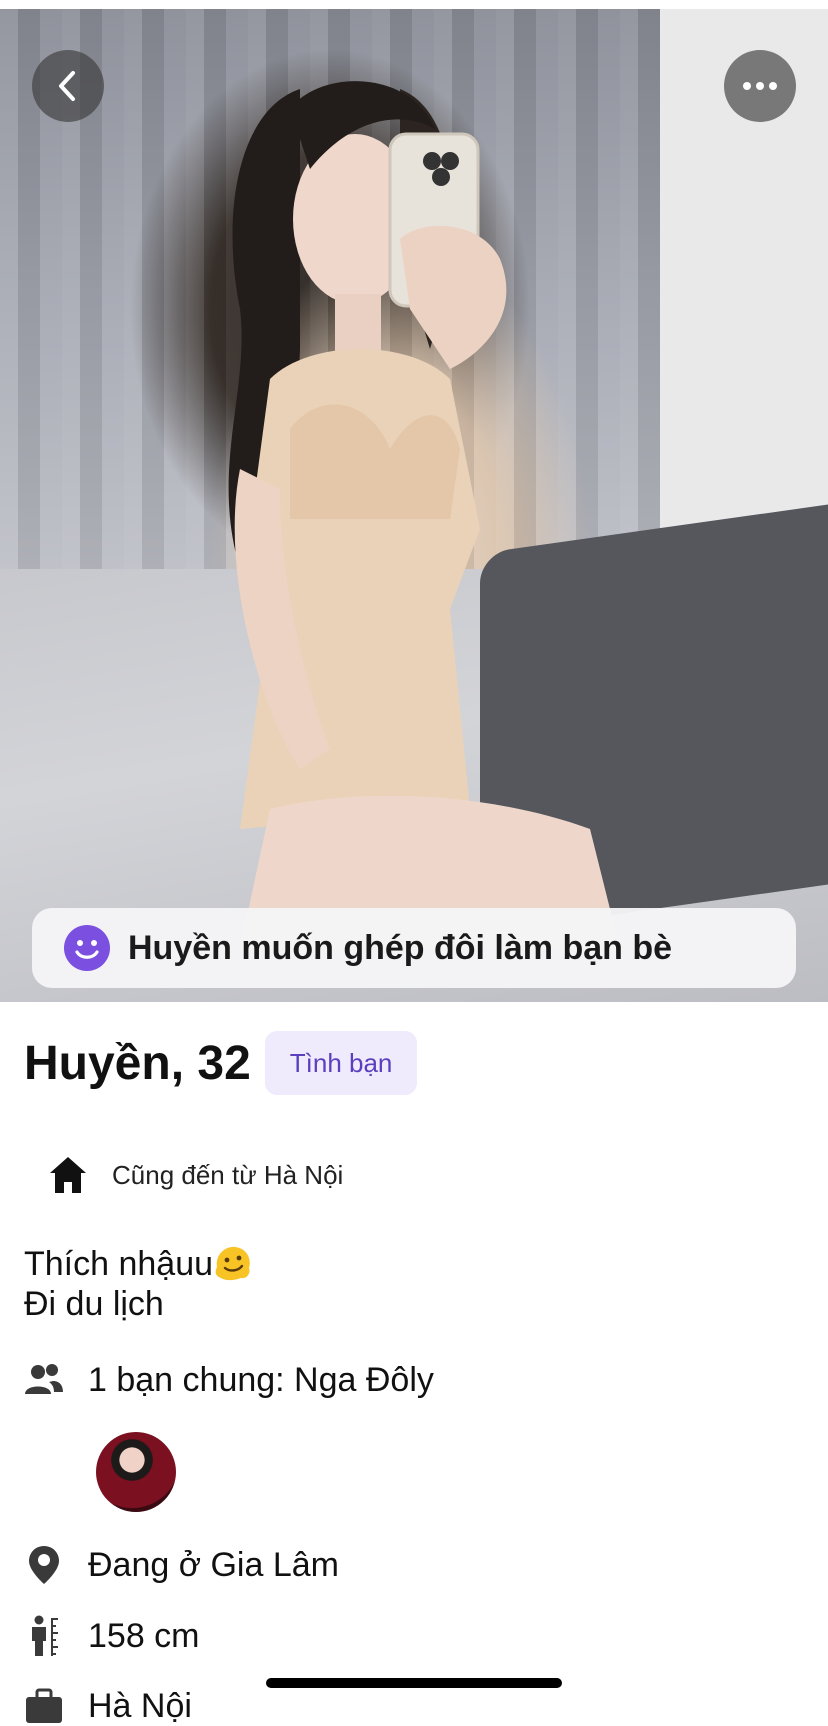 The image size is (828, 1726). I want to click on chevron-left-icon, so click(67, 86).